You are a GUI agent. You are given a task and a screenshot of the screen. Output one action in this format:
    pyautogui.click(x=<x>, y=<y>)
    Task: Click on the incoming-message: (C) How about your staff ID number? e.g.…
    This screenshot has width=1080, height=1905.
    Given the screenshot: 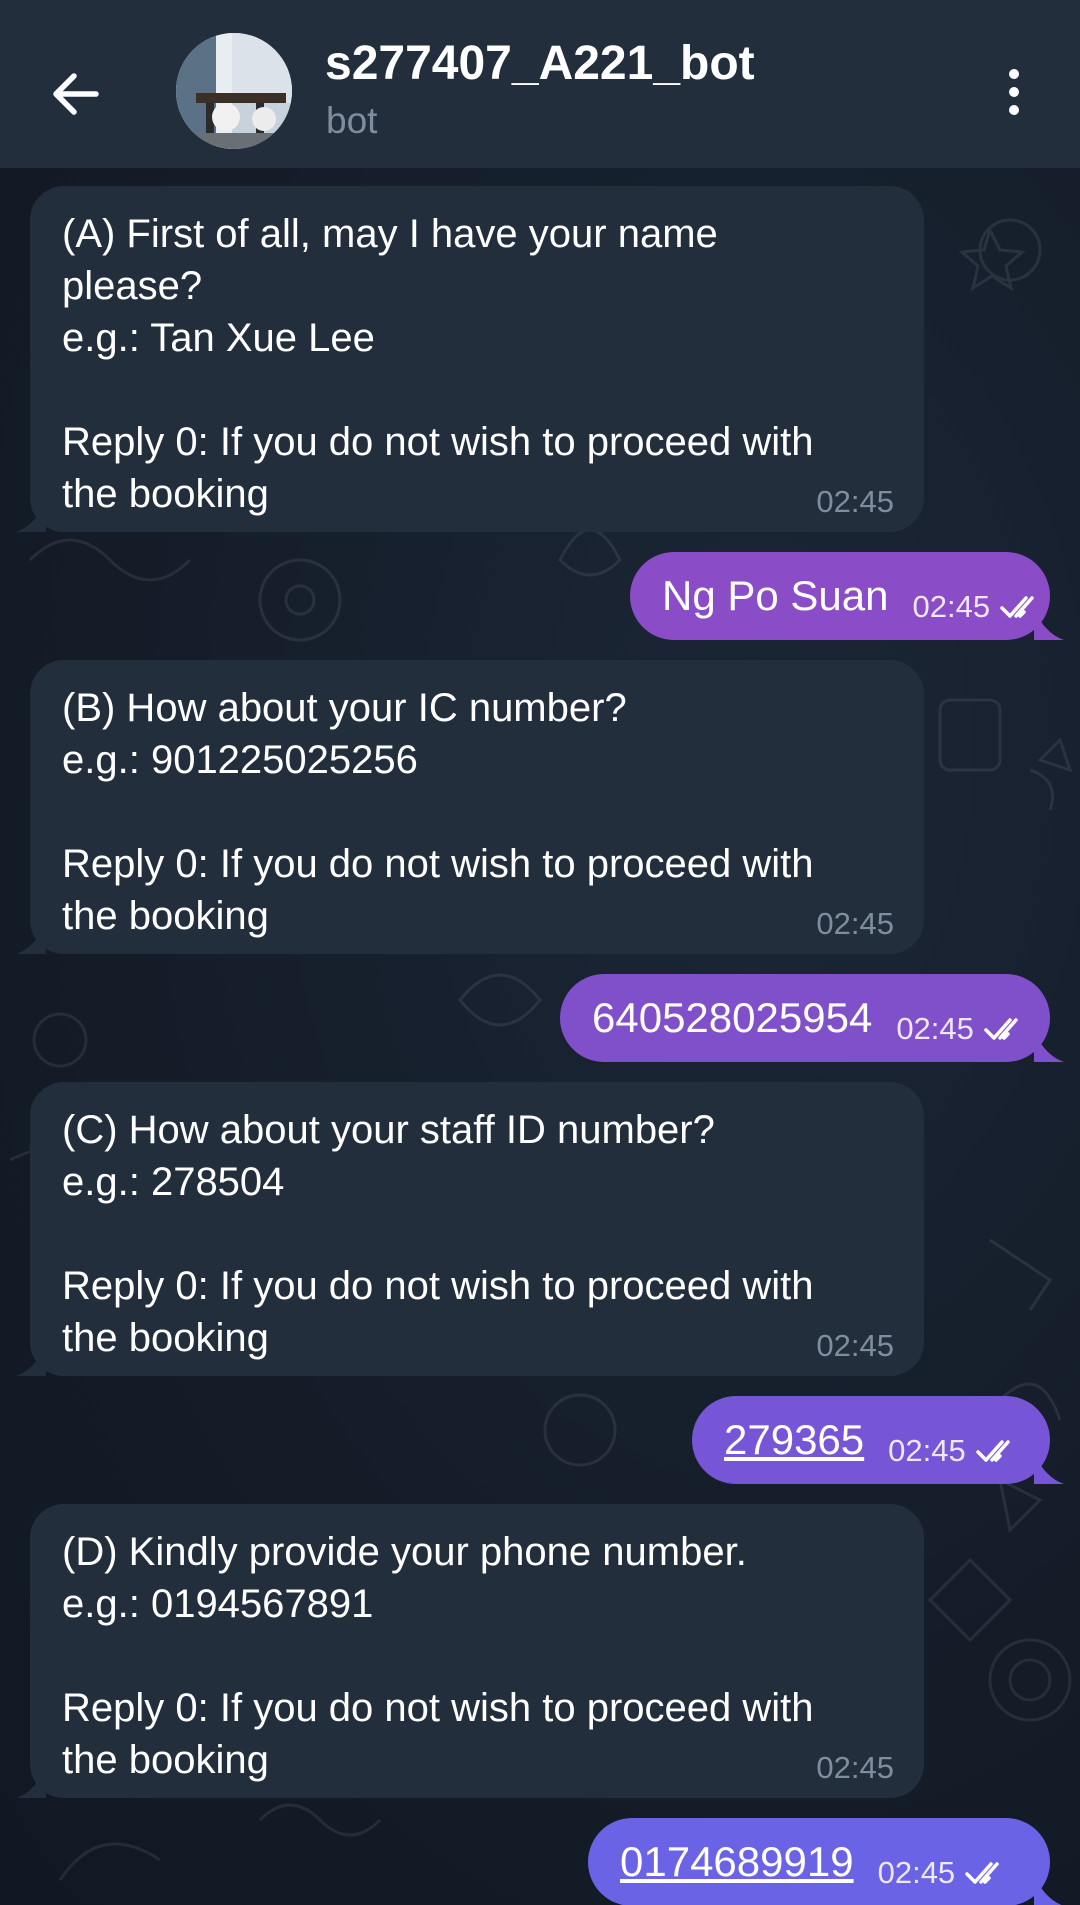 What is the action you would take?
    pyautogui.click(x=470, y=1229)
    